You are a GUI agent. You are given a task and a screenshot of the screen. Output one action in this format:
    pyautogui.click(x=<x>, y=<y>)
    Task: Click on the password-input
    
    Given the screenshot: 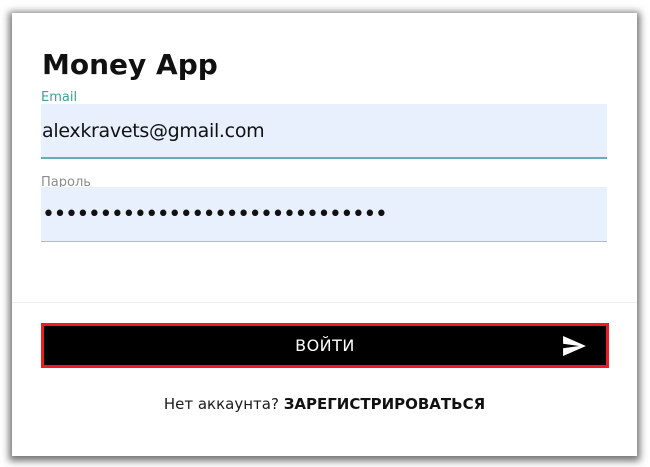 What is the action you would take?
    pyautogui.click(x=324, y=214)
    